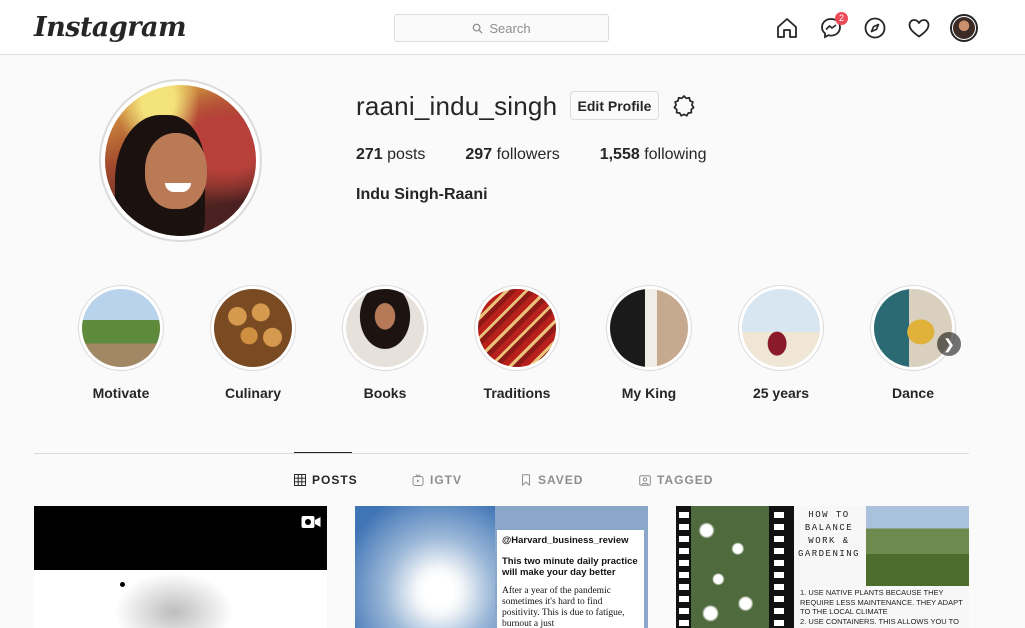 This screenshot has height=628, width=1025. What do you see at coordinates (517, 343) in the screenshot?
I see `highlight-traditions: Traditions` at bounding box center [517, 343].